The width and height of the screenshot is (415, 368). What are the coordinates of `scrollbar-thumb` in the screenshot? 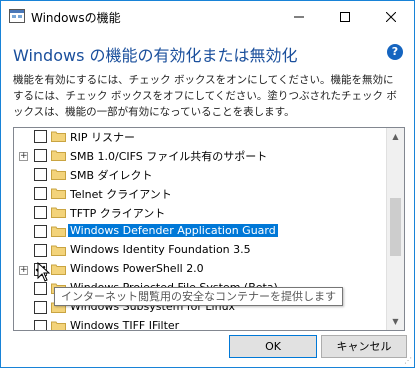 It's located at (395, 227).